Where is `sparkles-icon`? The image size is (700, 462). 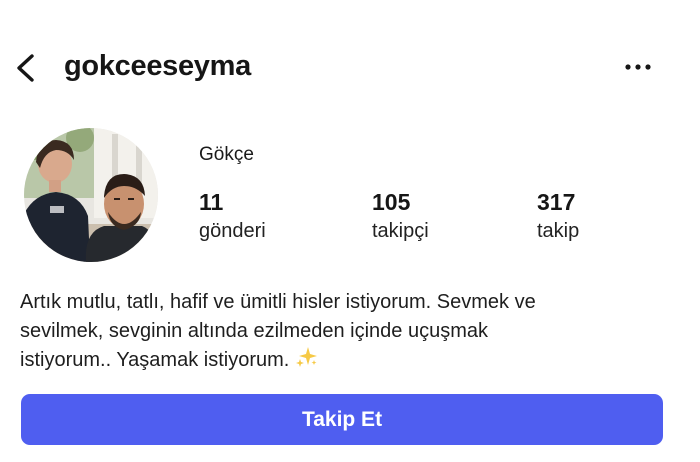
sparkles-icon is located at coordinates (307, 361).